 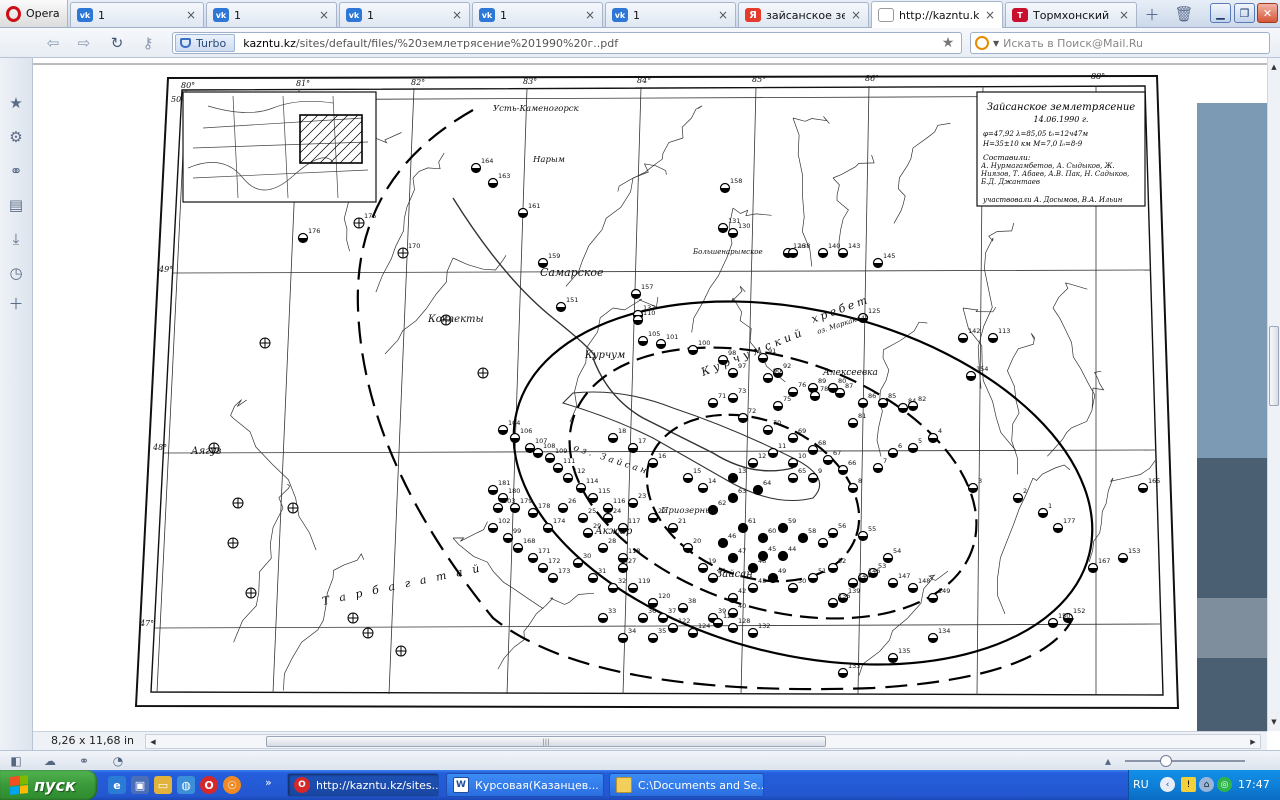 What do you see at coordinates (303, 83) in the screenshot?
I see `lon-label-81: 81°` at bounding box center [303, 83].